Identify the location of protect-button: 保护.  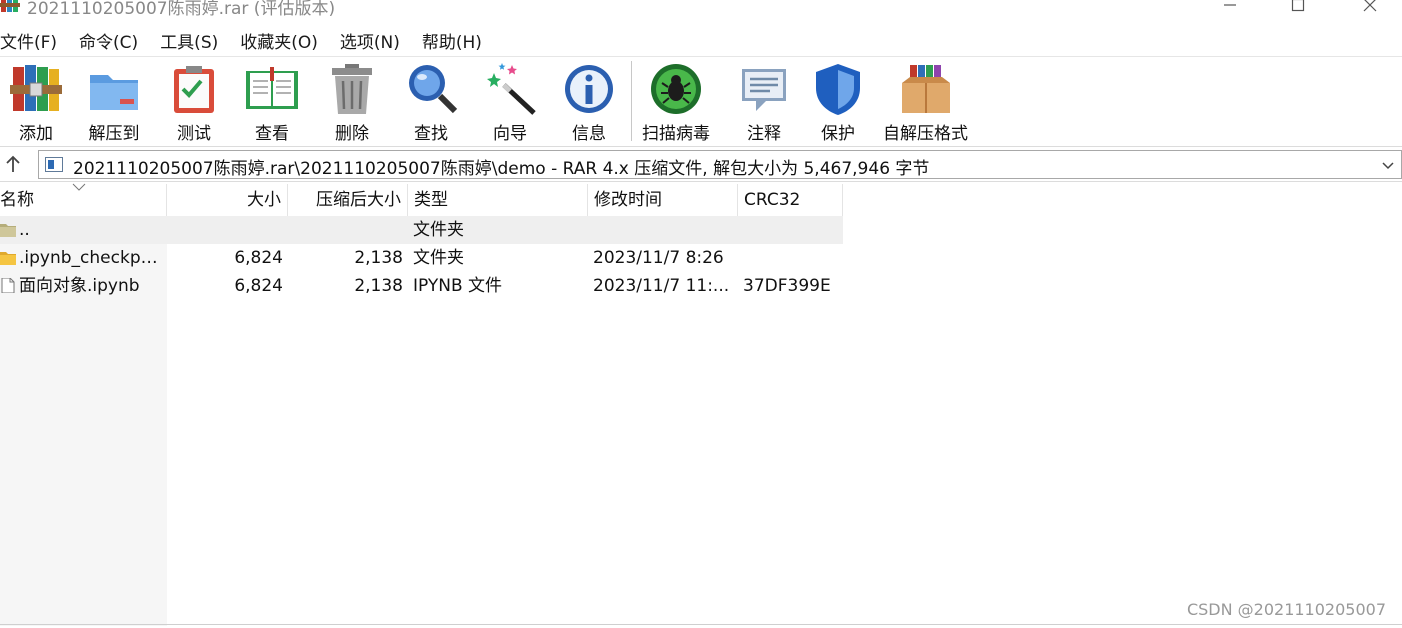
(838, 102).